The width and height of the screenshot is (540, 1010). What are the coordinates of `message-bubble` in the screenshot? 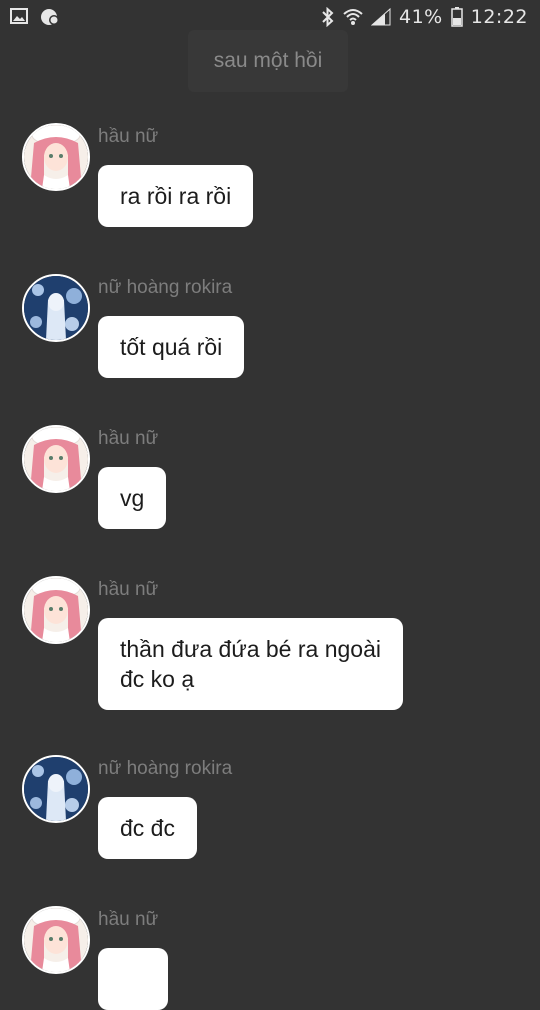 It's located at (133, 979).